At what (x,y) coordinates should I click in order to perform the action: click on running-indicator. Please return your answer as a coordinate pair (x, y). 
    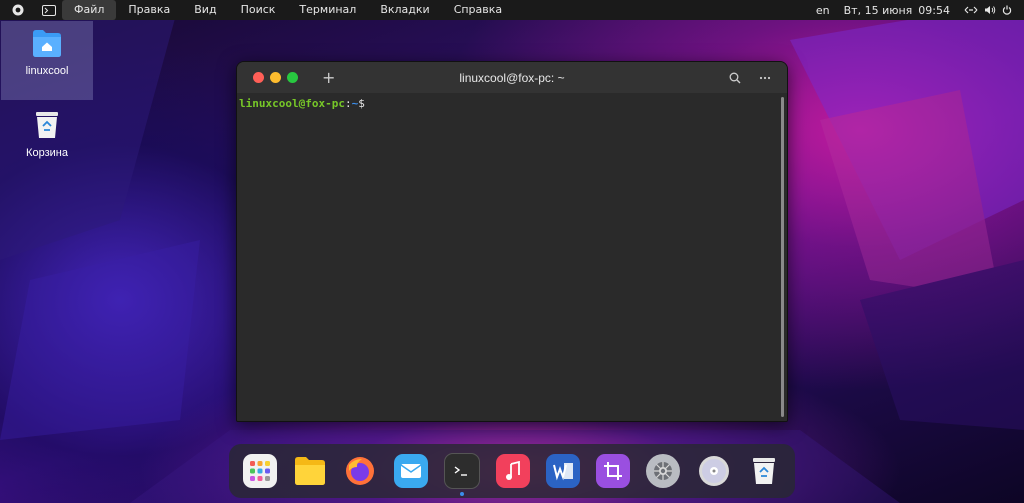
    Looking at the image, I should click on (461, 494).